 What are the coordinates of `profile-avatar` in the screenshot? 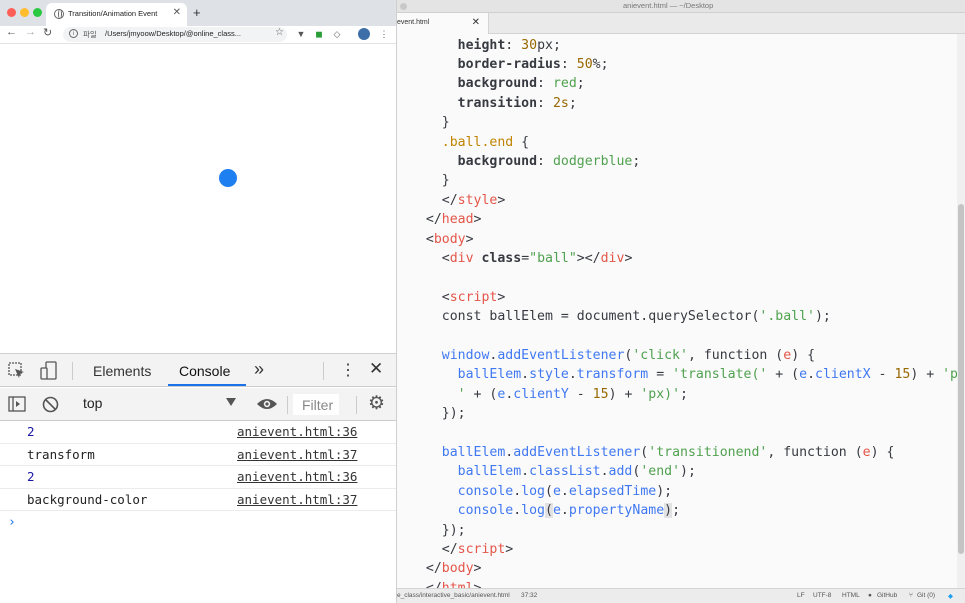 It's located at (364, 34).